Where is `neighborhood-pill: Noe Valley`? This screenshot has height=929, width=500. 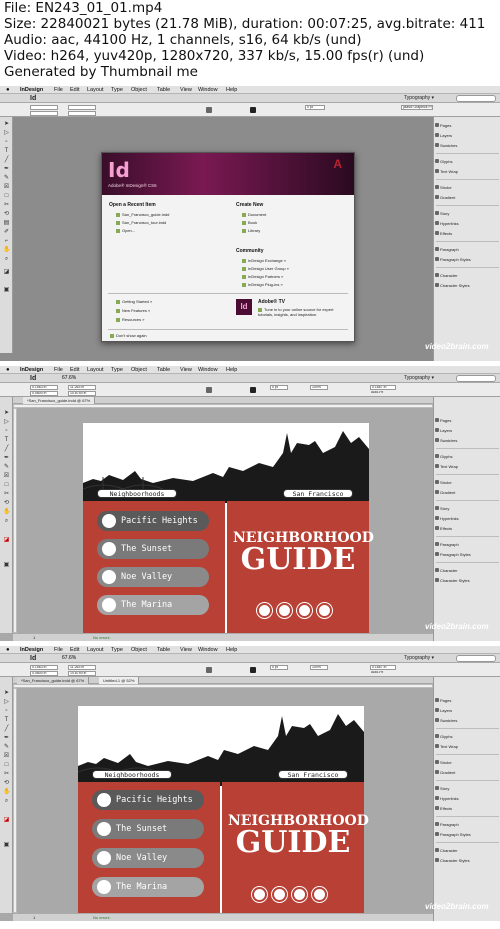
neighborhood-pill: Noe Valley is located at coordinates (148, 858).